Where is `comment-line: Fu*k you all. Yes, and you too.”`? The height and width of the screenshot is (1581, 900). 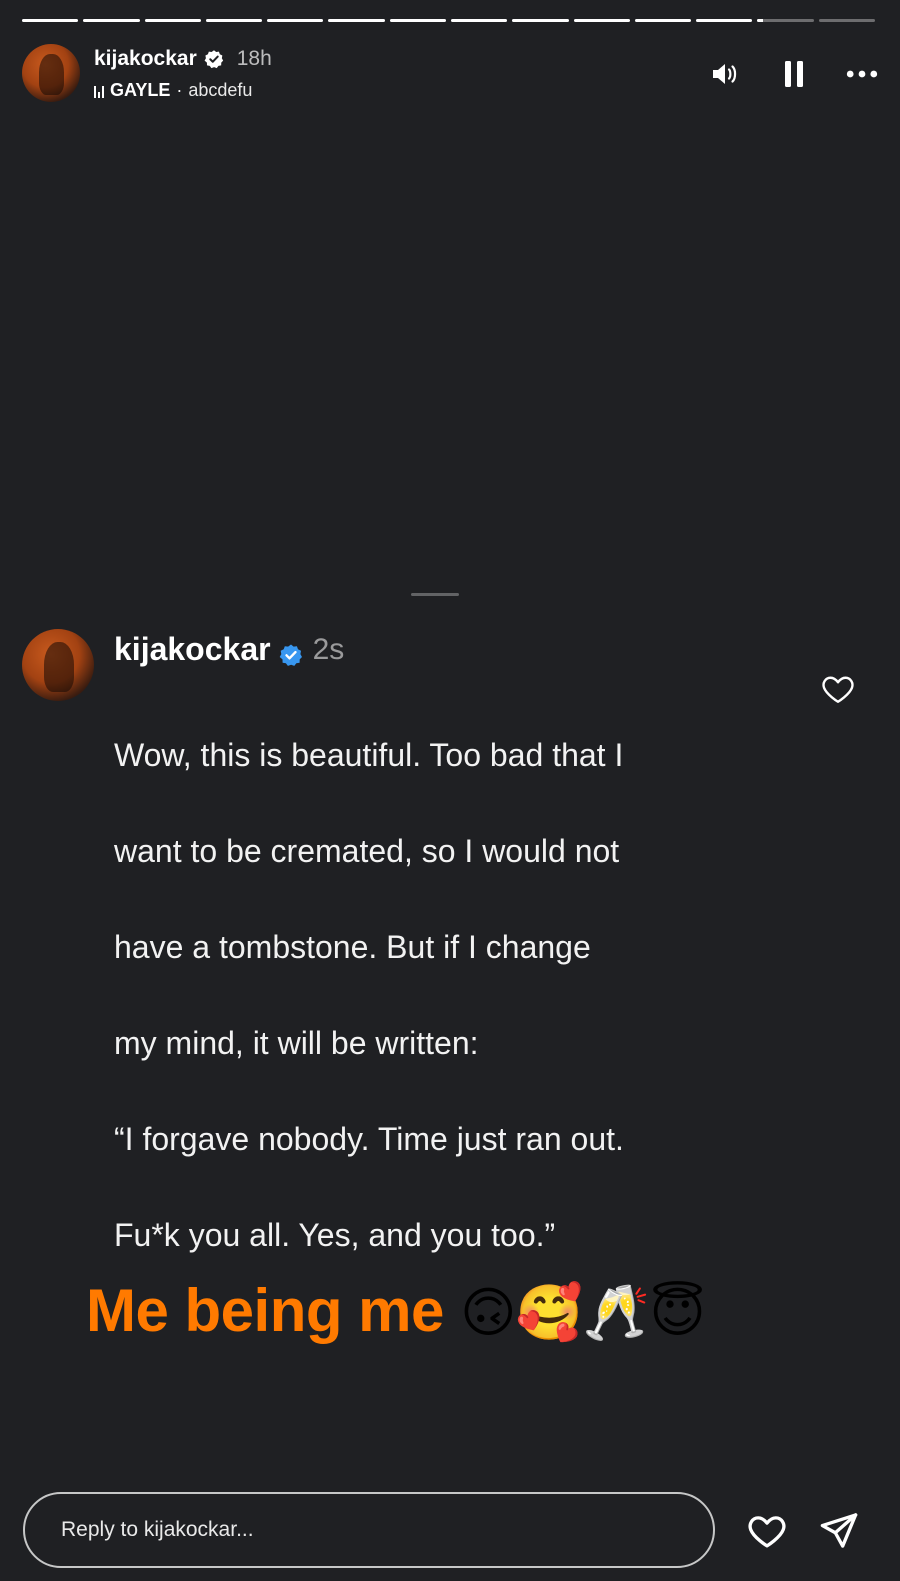 comment-line: Fu*k you all. Yes, and you too.” is located at coordinates (335, 1235).